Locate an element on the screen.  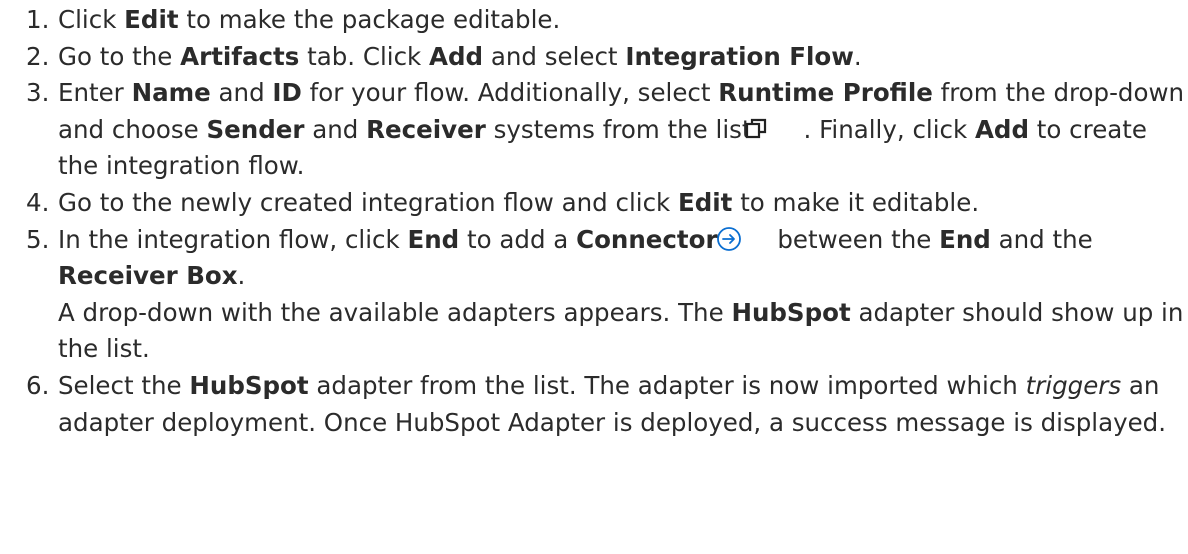
step-text-run: Click is located at coordinates (91, 19).